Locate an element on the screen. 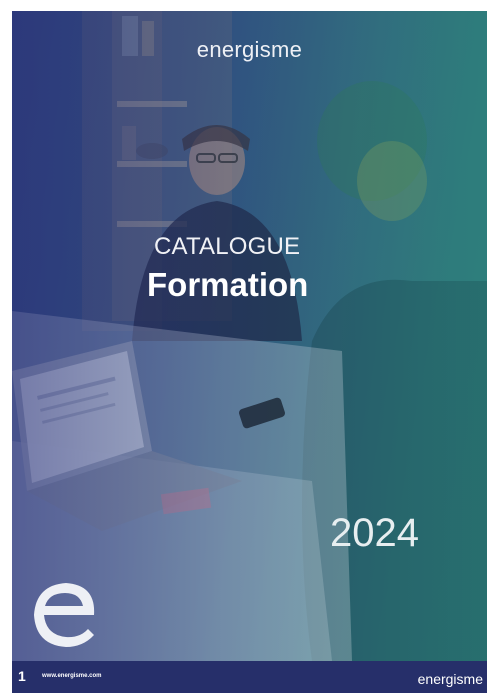 This screenshot has width=488, height=693. formation-title: Formation is located at coordinates (228, 284).